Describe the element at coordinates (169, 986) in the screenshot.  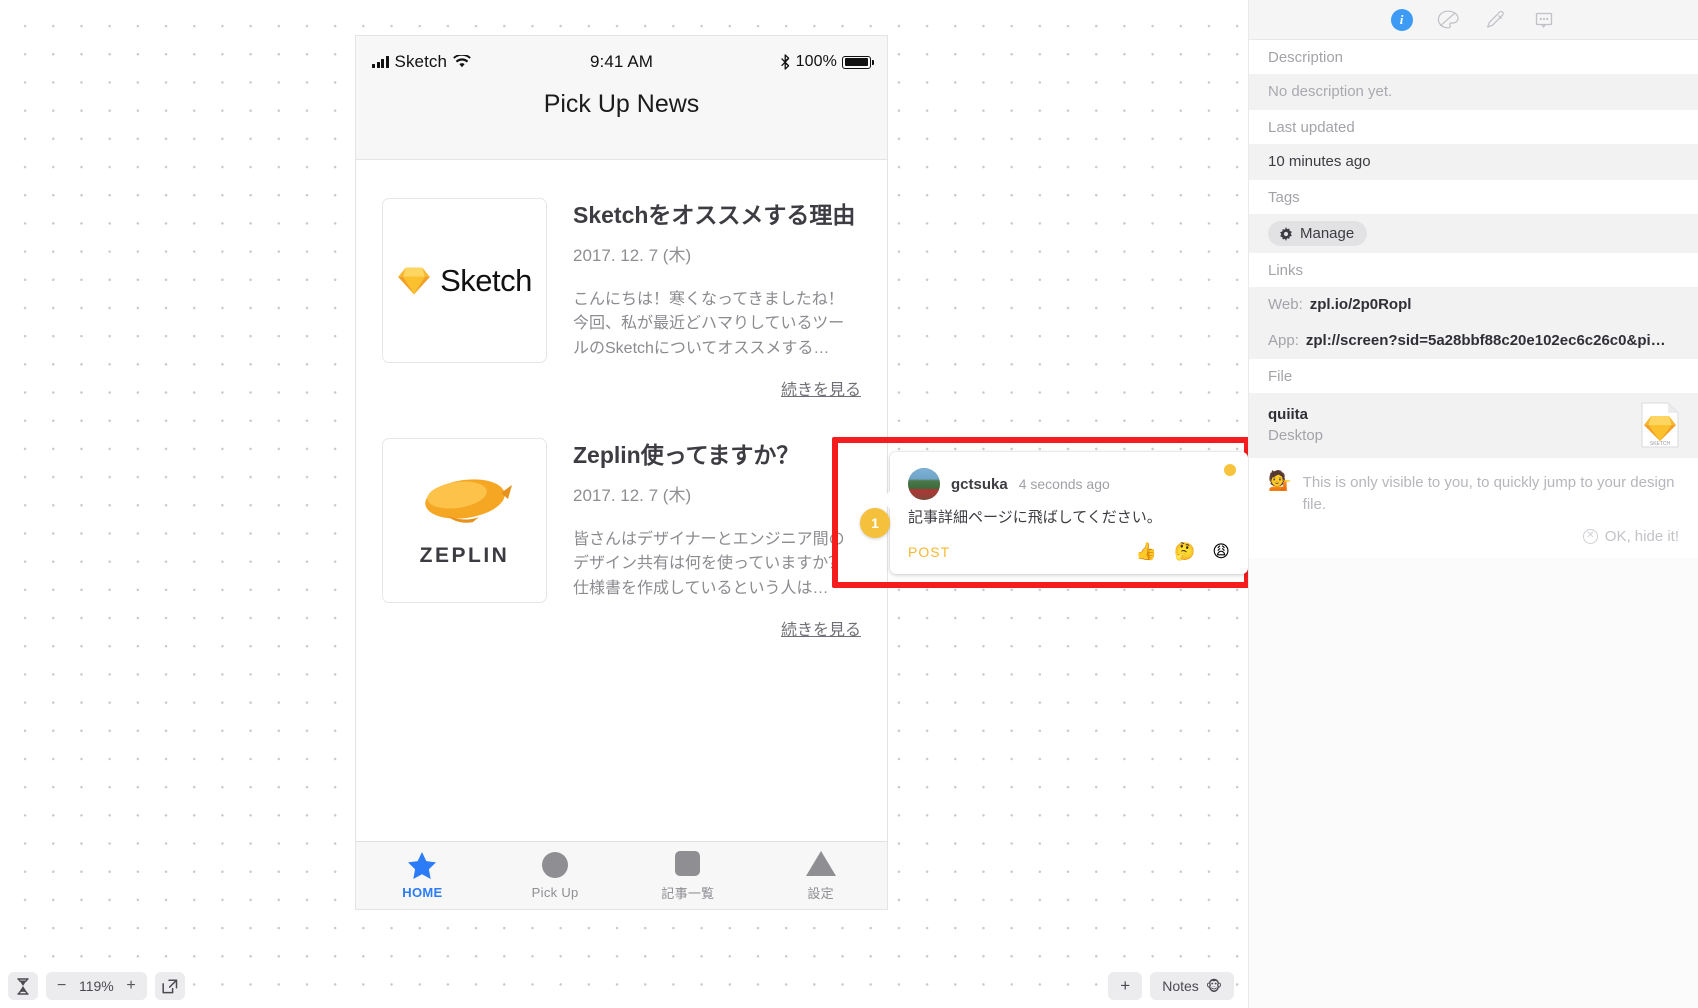
I see `external-link-icon` at that location.